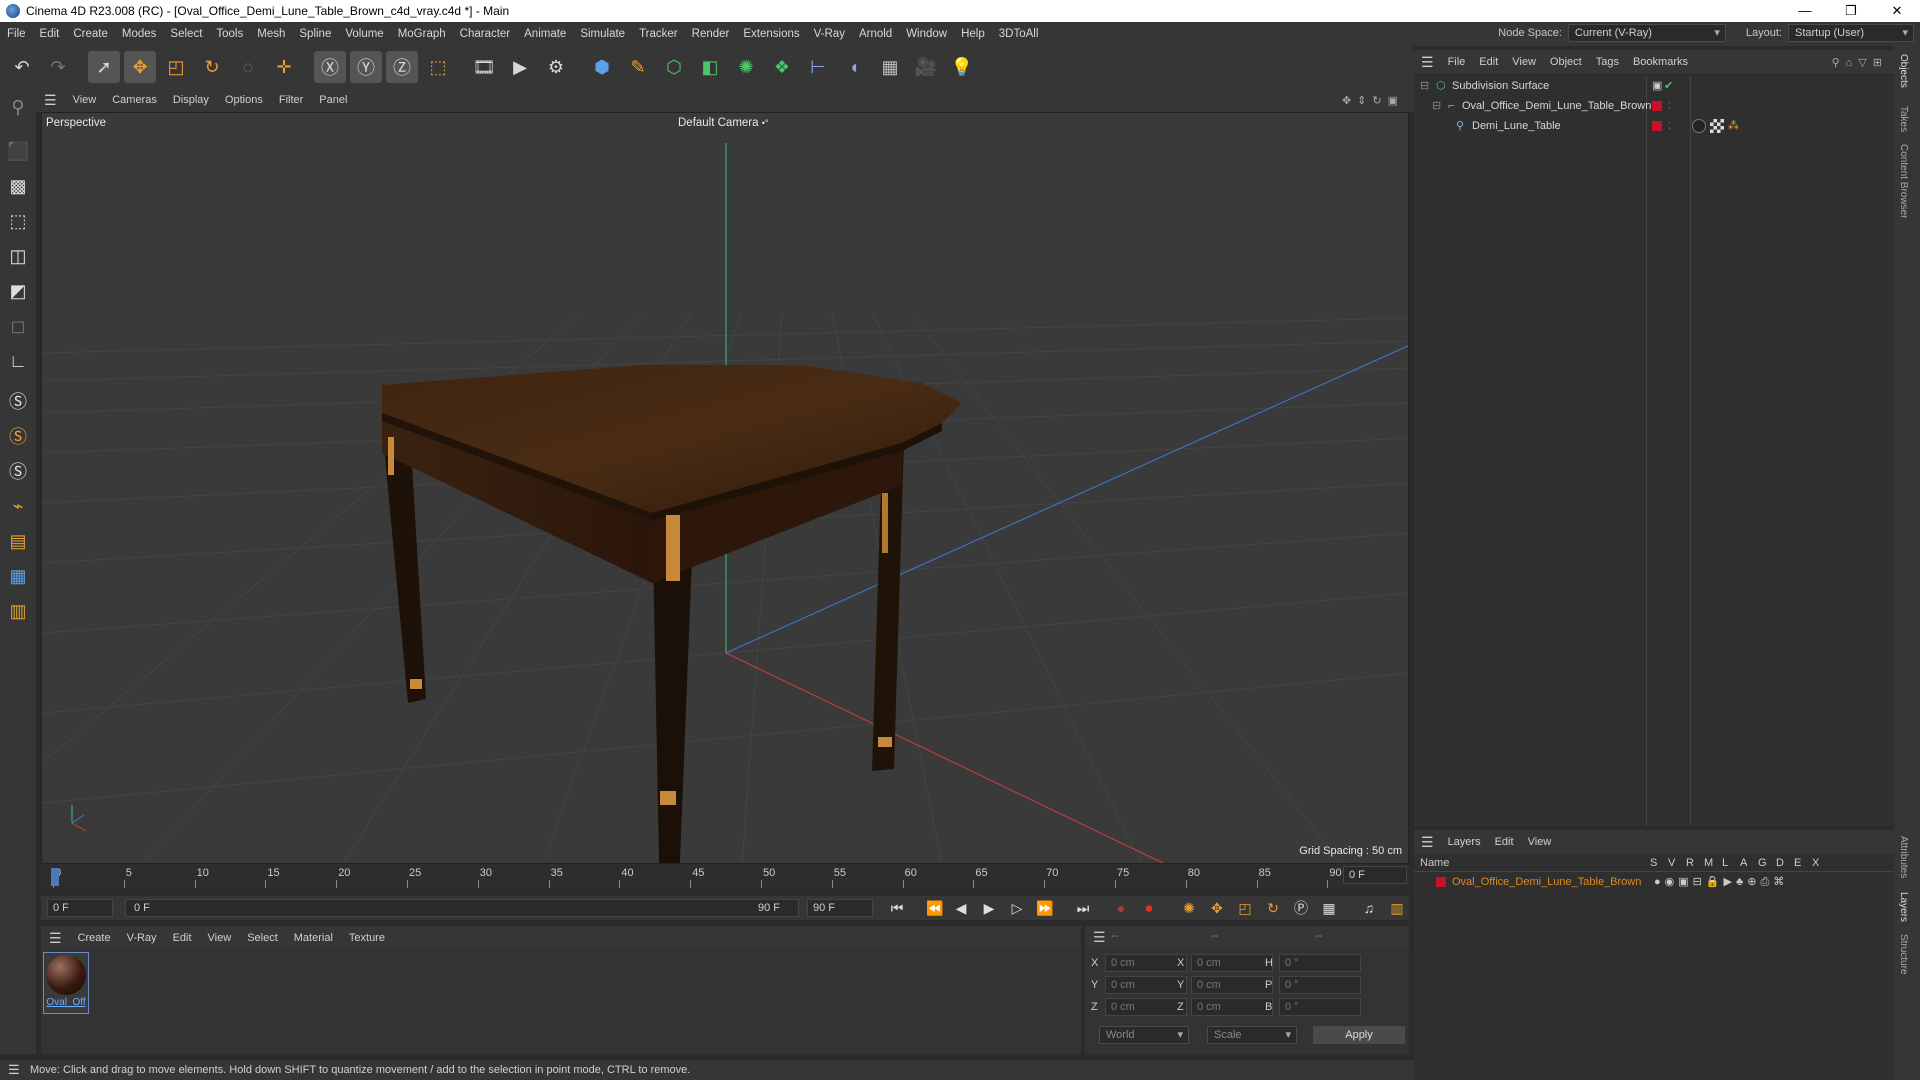  I want to click on layer-flag-header: A, so click(1743, 863).